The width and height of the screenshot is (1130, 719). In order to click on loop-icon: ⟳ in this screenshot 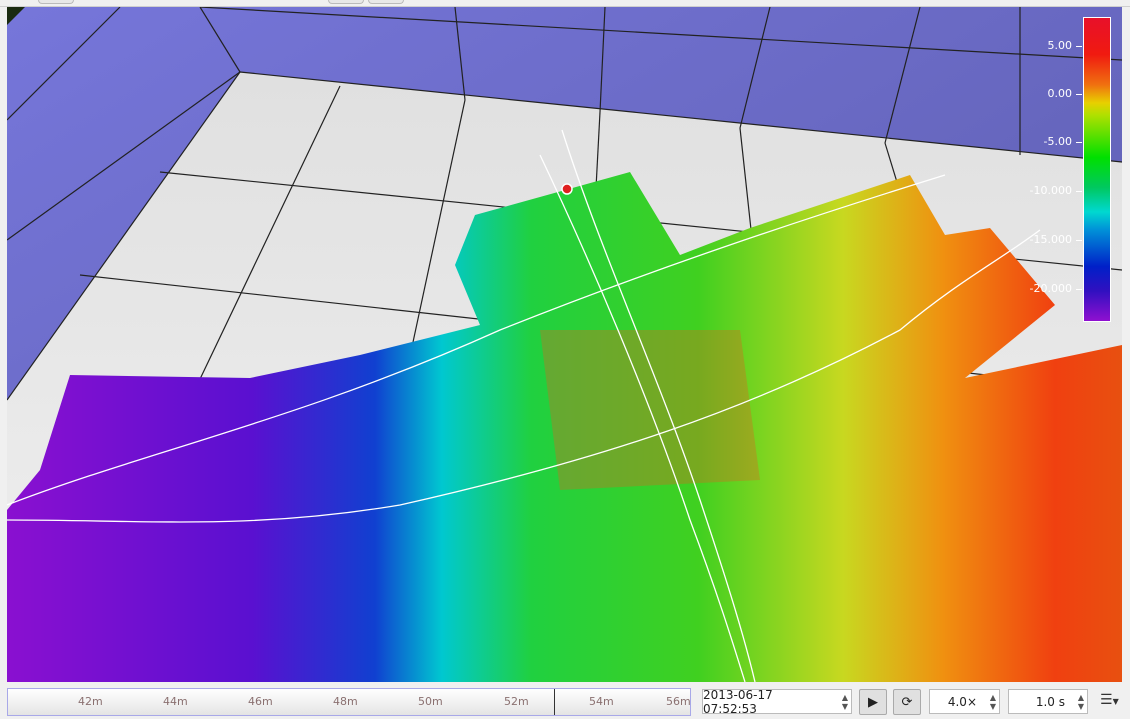, I will do `click(907, 702)`.